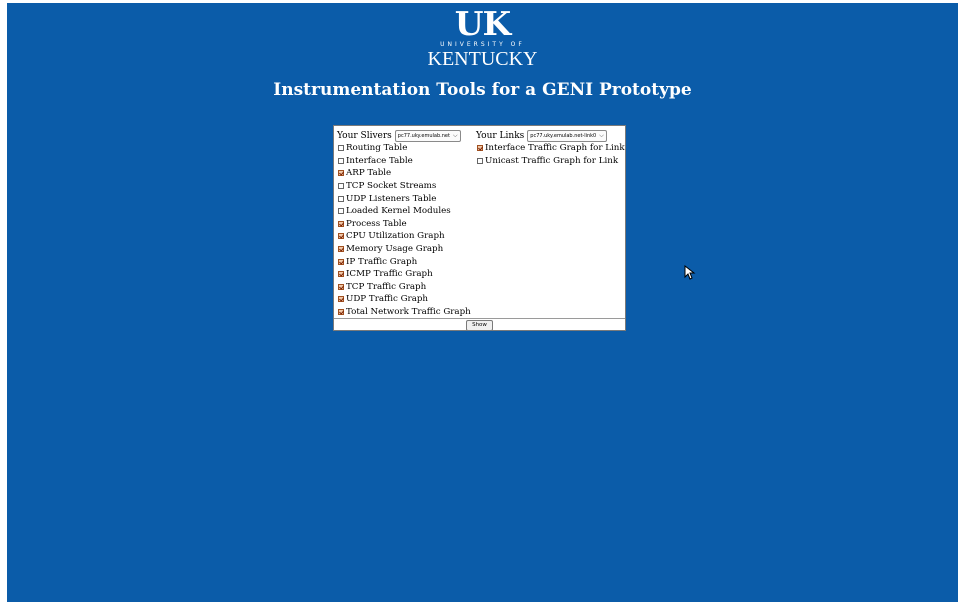 The image size is (959, 602). What do you see at coordinates (690, 272) in the screenshot?
I see `mouse-cursor-icon` at bounding box center [690, 272].